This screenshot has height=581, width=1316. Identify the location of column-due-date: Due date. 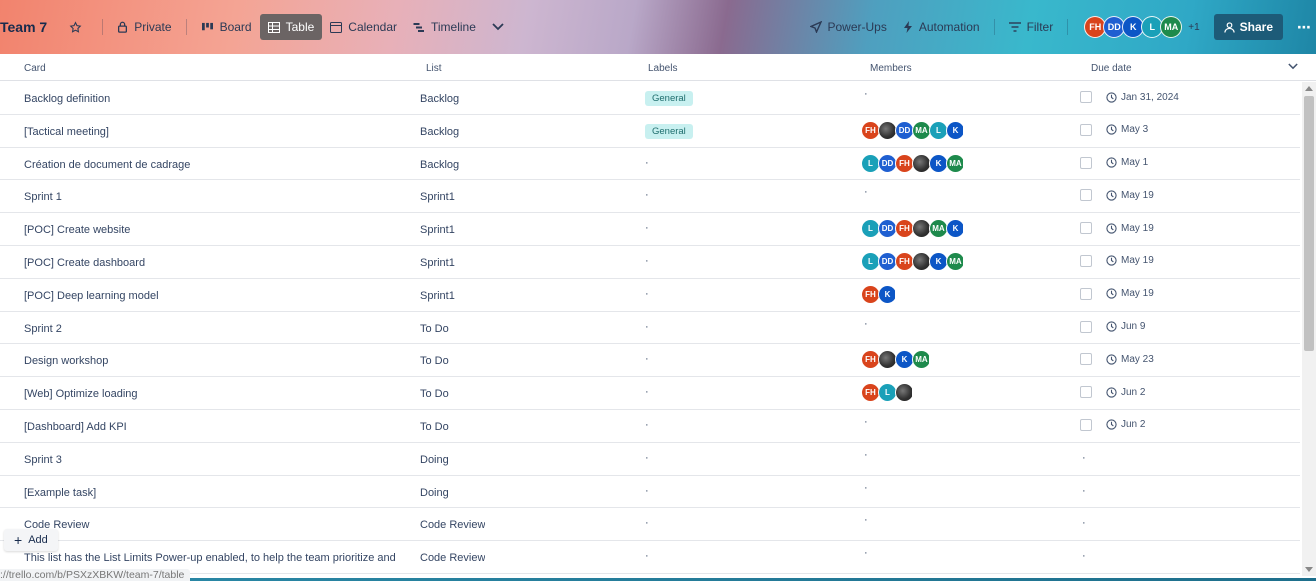
(1111, 68).